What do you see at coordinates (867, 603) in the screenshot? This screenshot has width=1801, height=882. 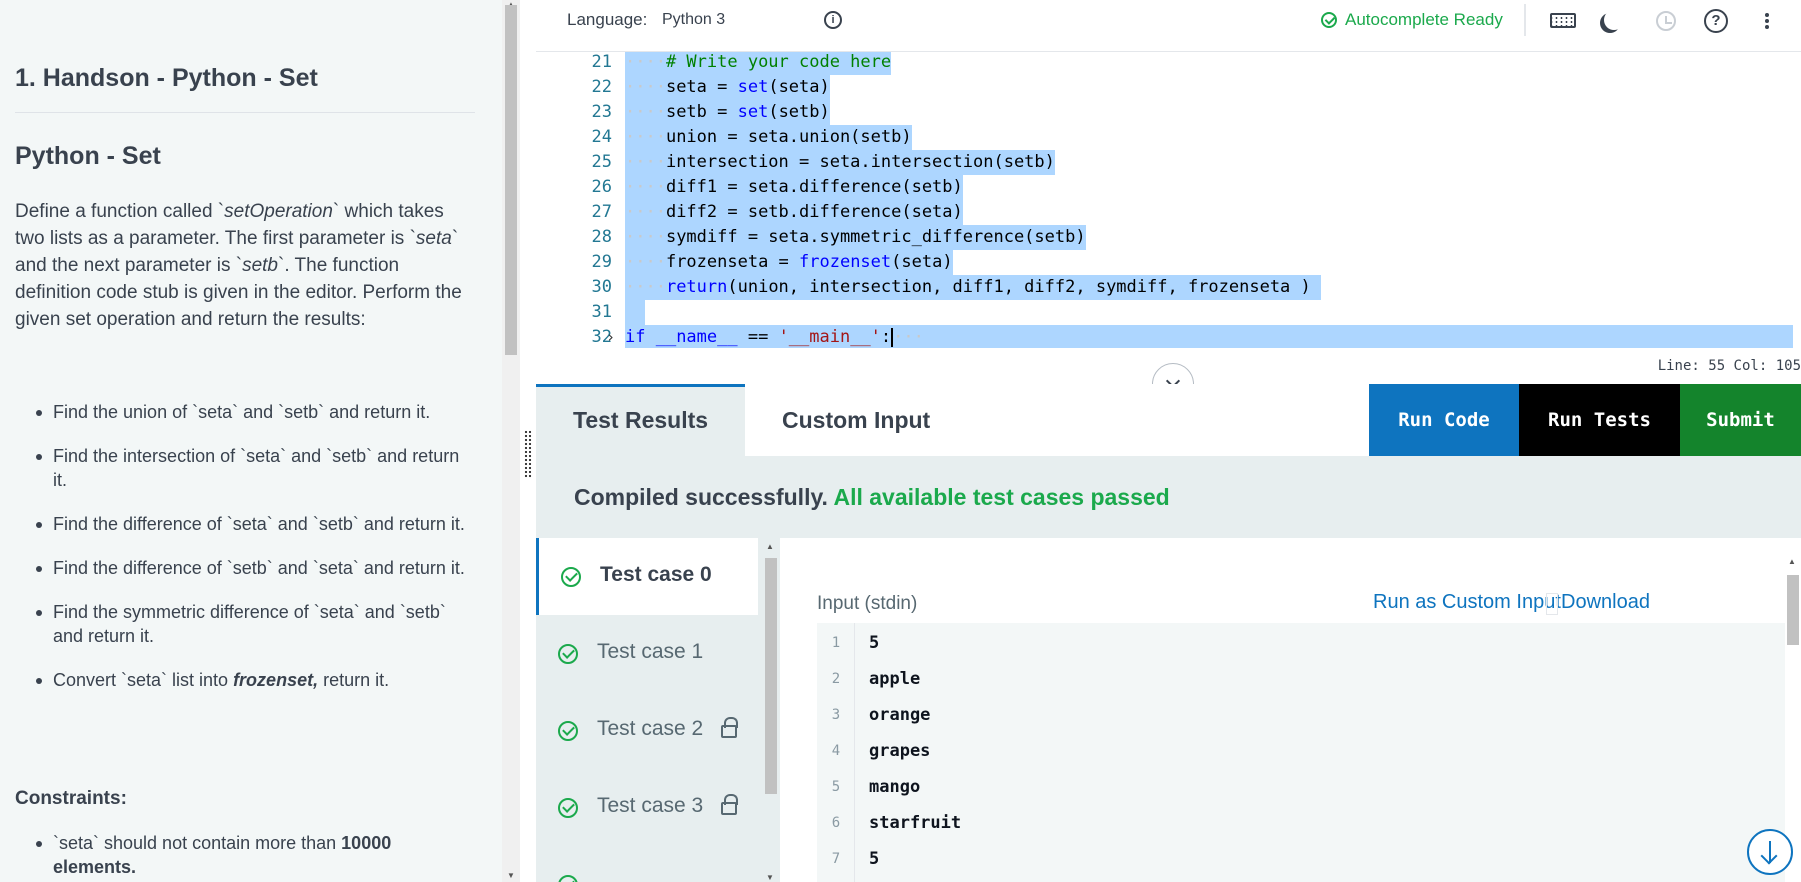 I see `input-label: Input (stdin)` at bounding box center [867, 603].